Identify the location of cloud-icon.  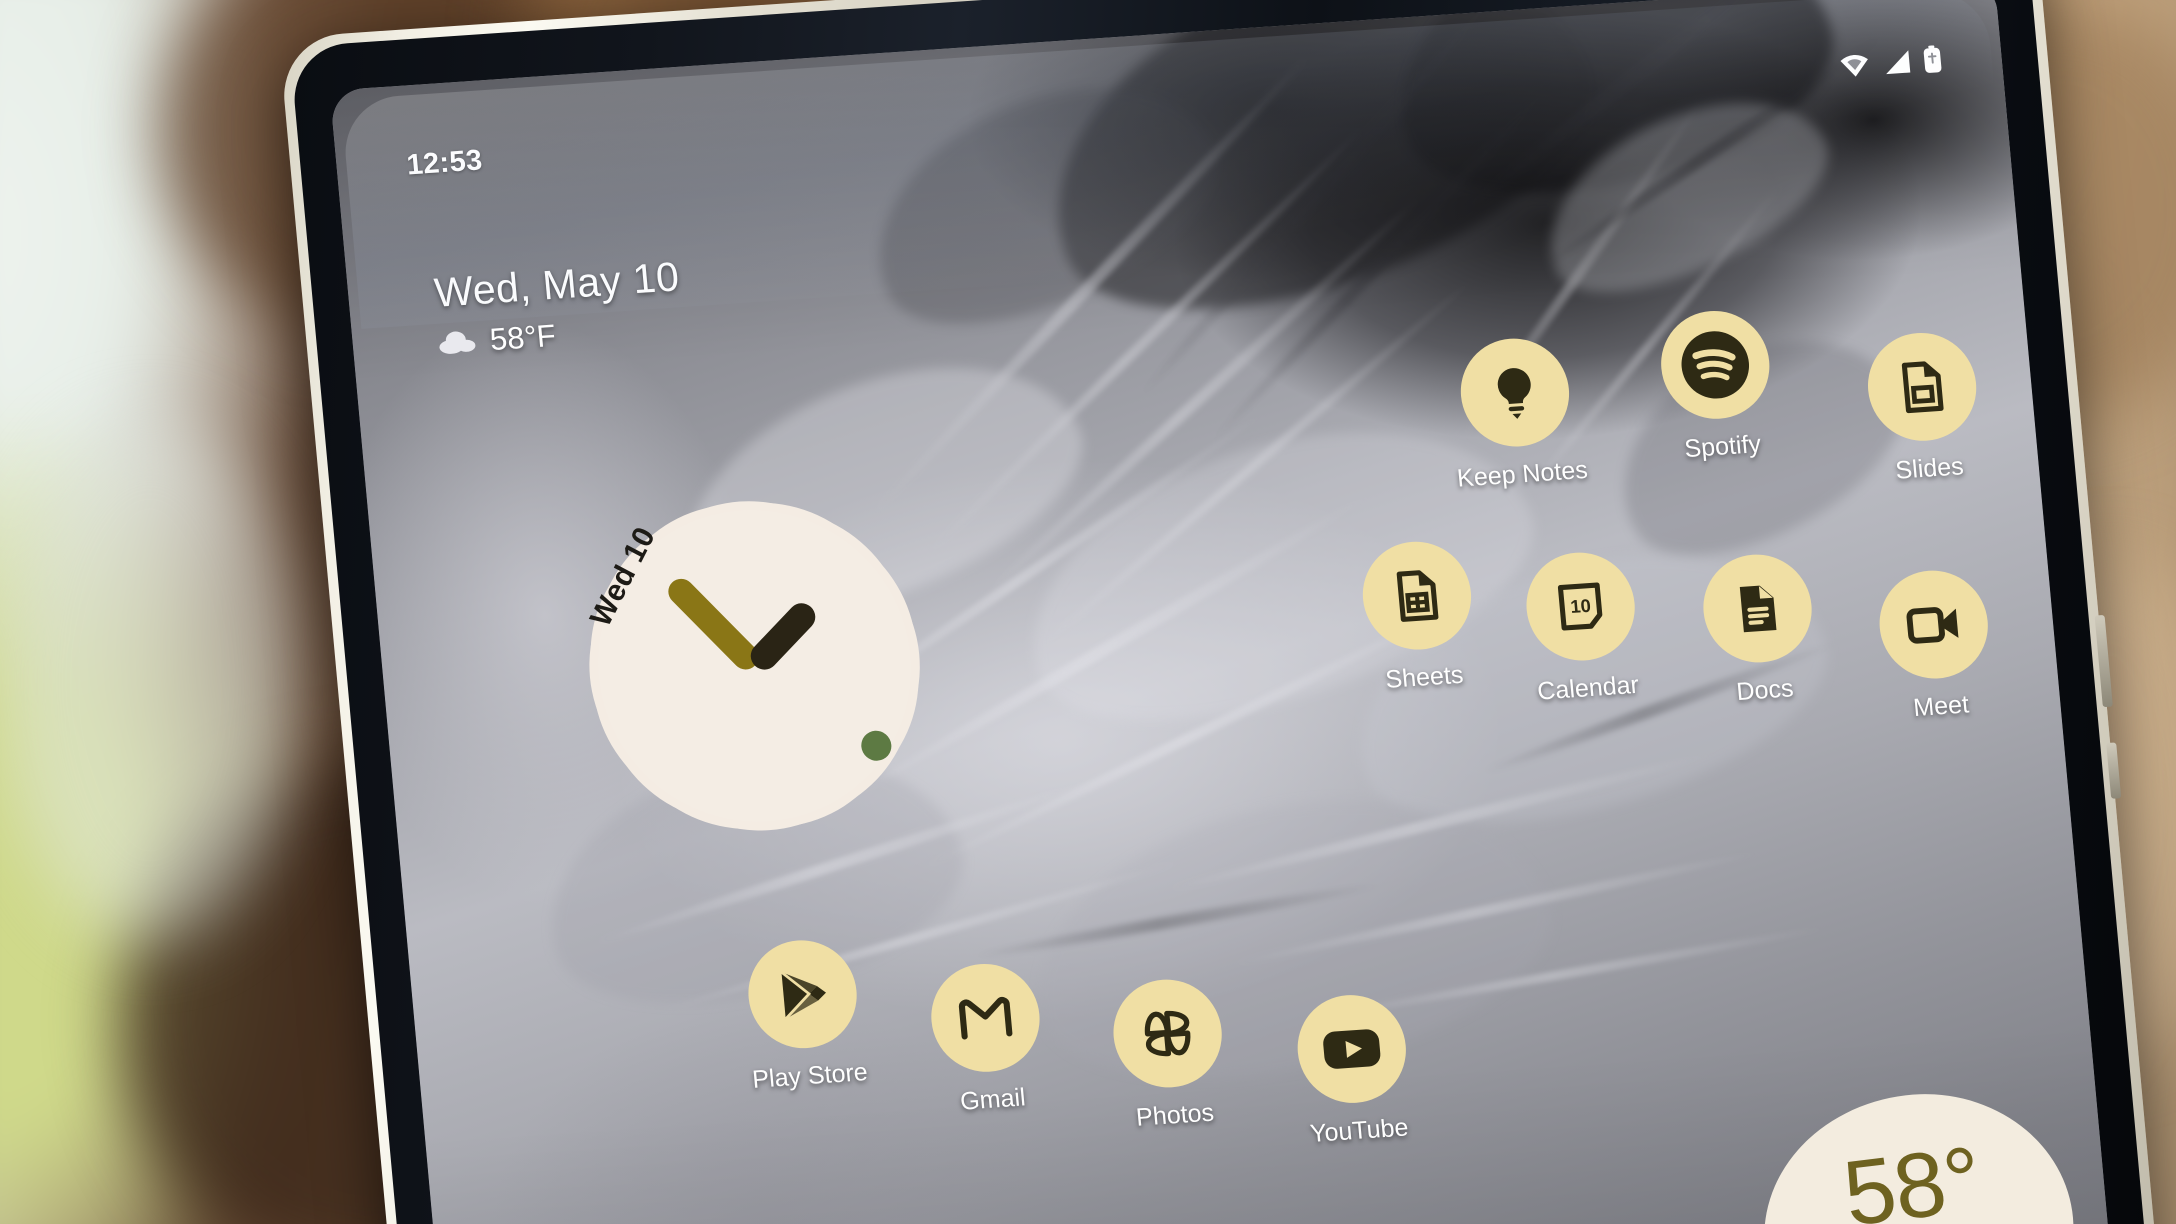
(458, 342).